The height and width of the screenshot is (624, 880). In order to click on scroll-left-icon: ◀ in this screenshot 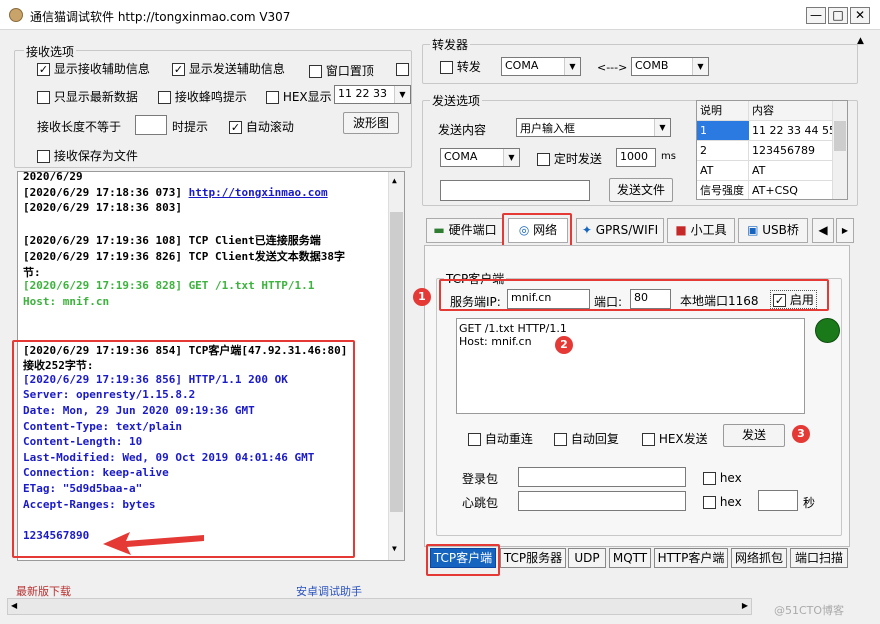, I will do `click(14, 605)`.